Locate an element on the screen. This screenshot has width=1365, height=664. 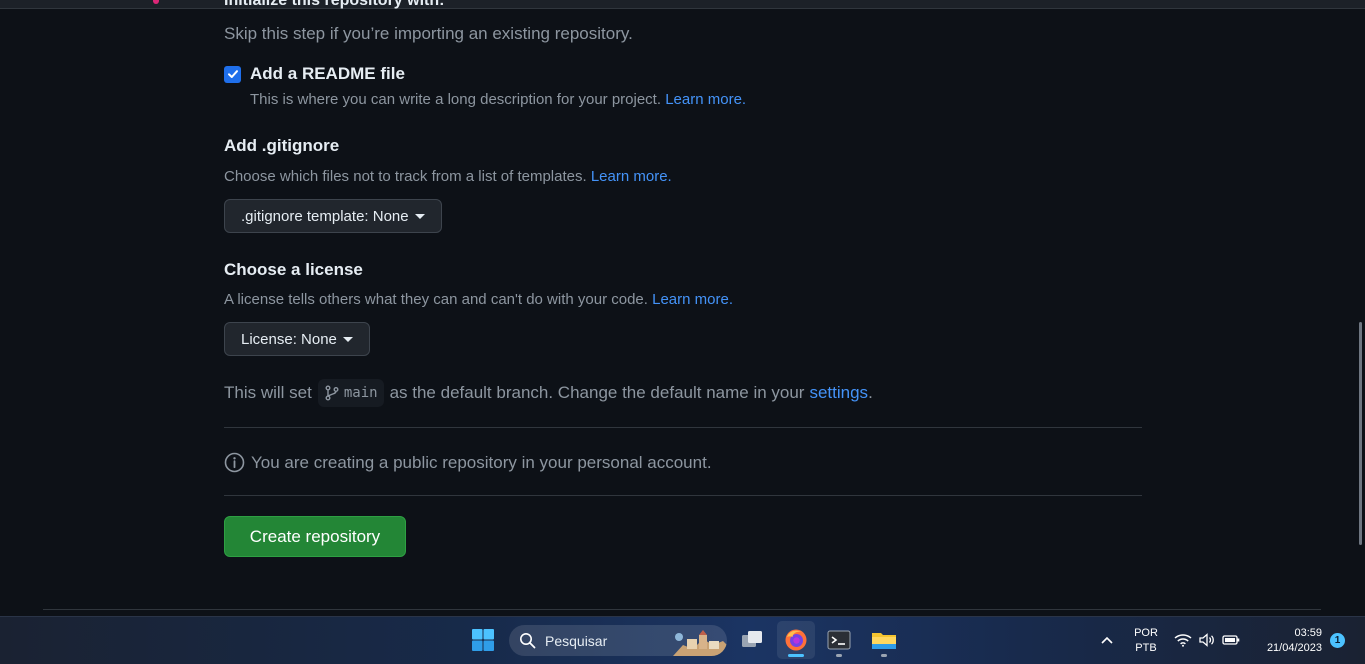
battery-icon is located at coordinates (1231, 640).